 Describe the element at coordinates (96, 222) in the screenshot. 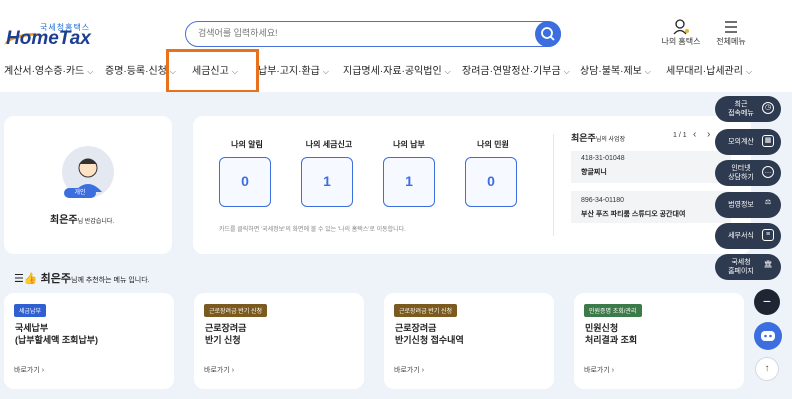

I see `greeting-text: 님 반갑습니다.` at that location.